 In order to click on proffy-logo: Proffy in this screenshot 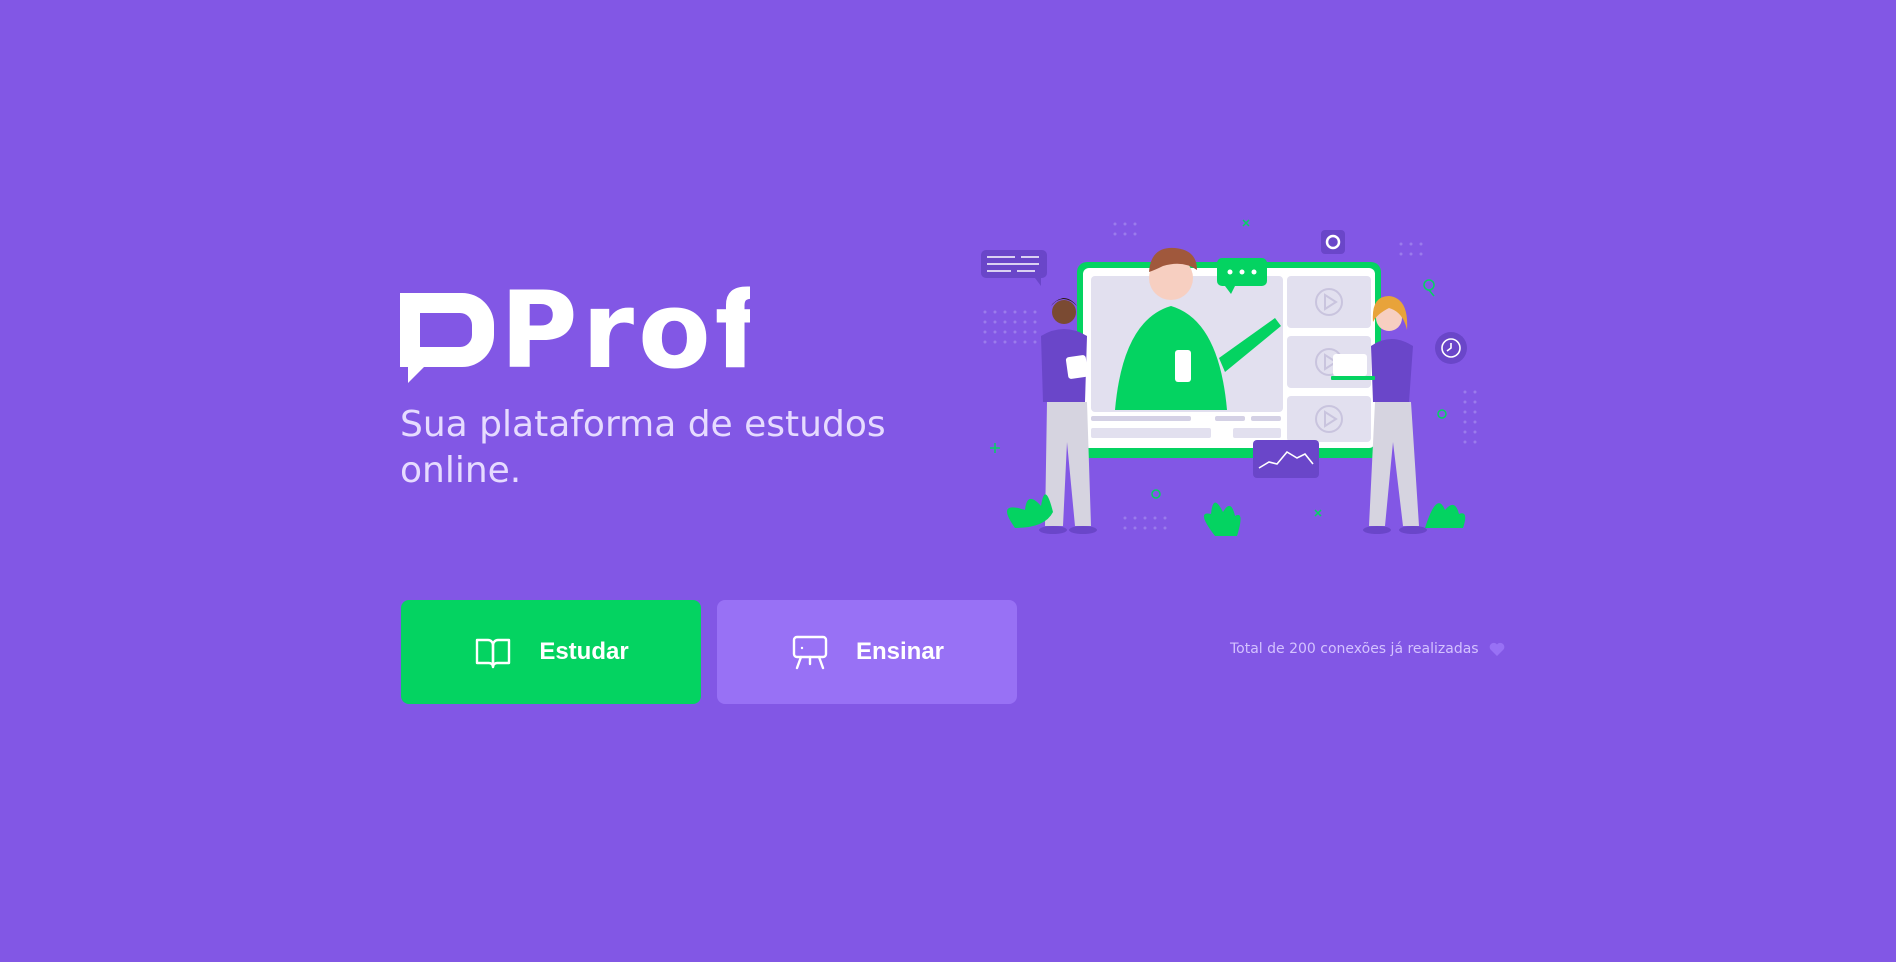, I will do `click(575, 340)`.